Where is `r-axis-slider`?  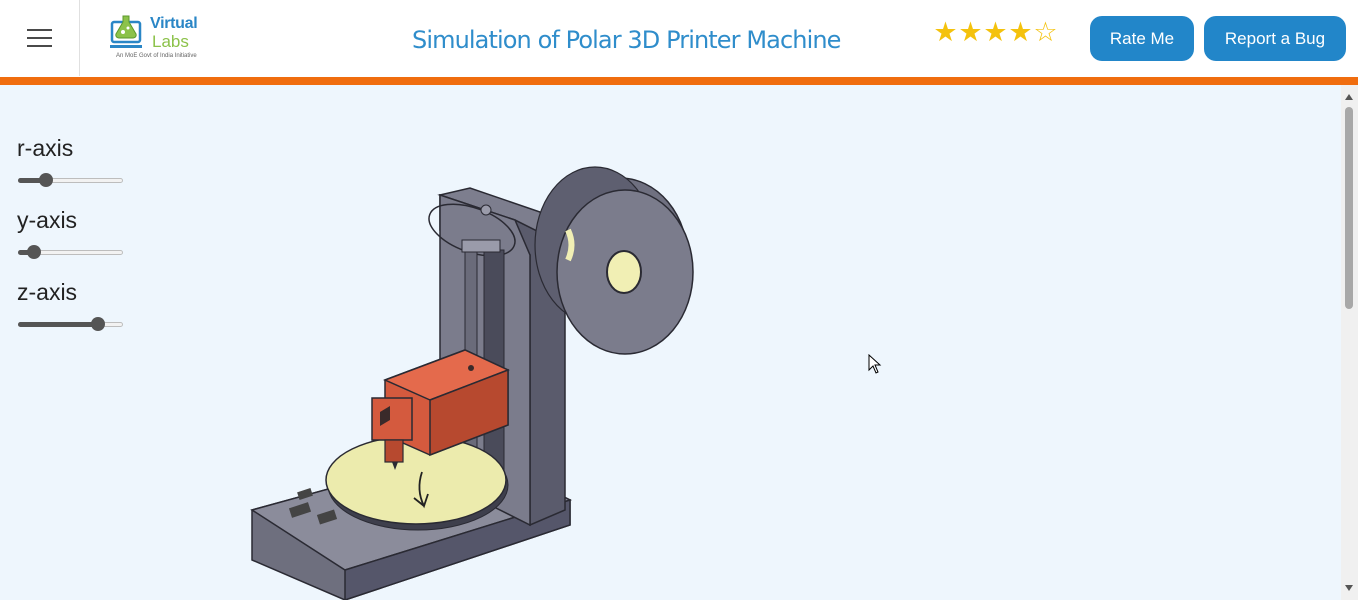
r-axis-slider is located at coordinates (70, 180).